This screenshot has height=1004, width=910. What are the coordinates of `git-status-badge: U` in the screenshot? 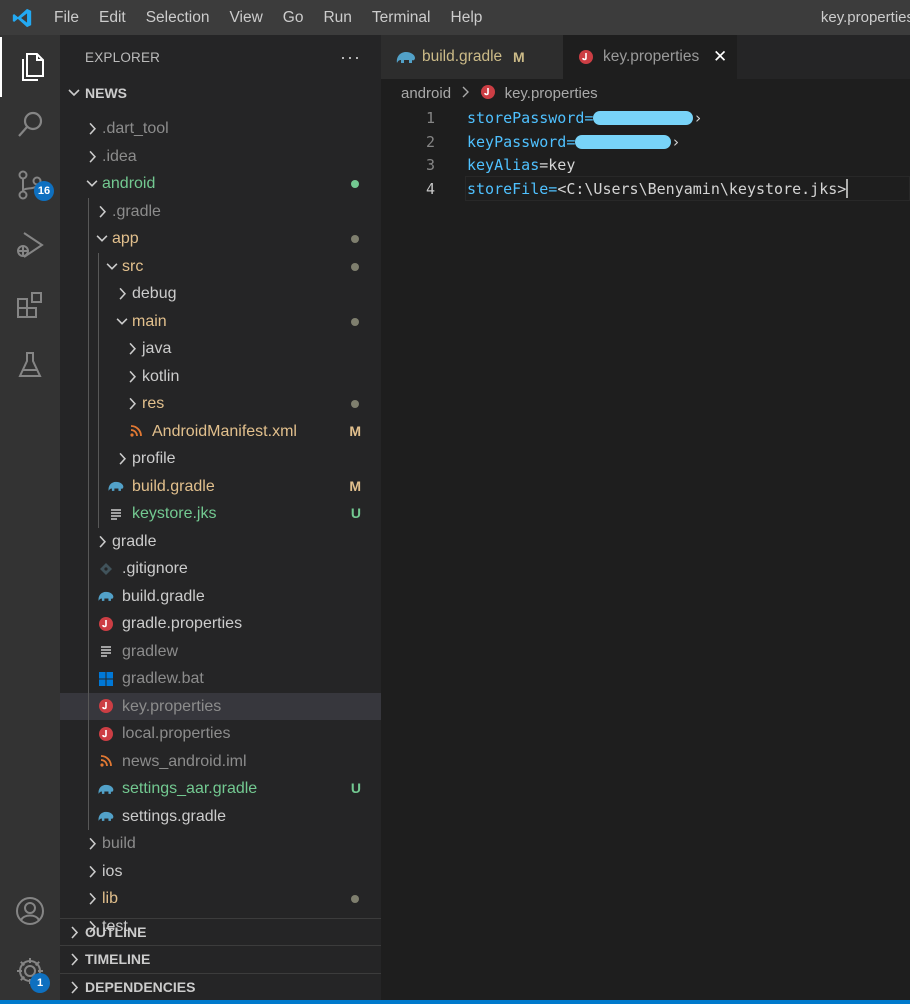 It's located at (355, 788).